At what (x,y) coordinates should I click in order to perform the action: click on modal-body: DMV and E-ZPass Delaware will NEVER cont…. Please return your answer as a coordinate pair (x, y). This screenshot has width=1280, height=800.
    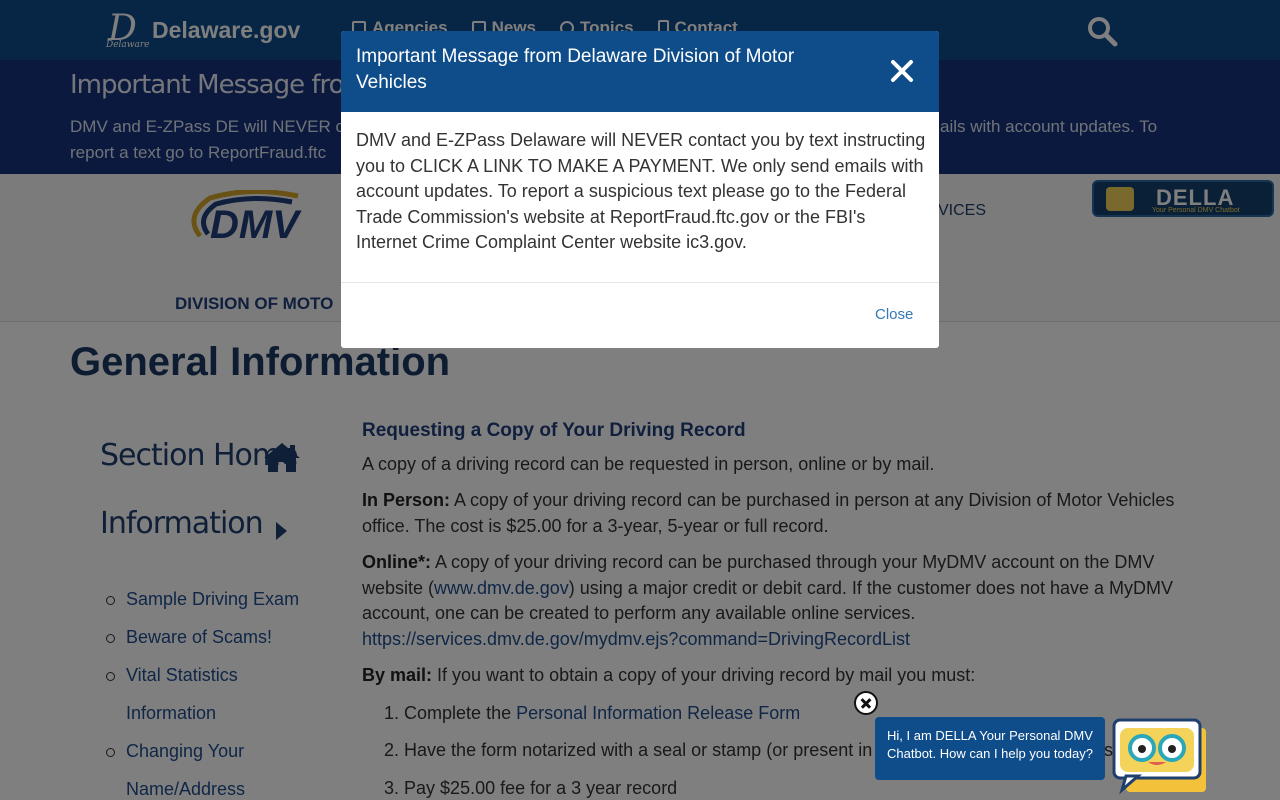
    Looking at the image, I should click on (641, 191).